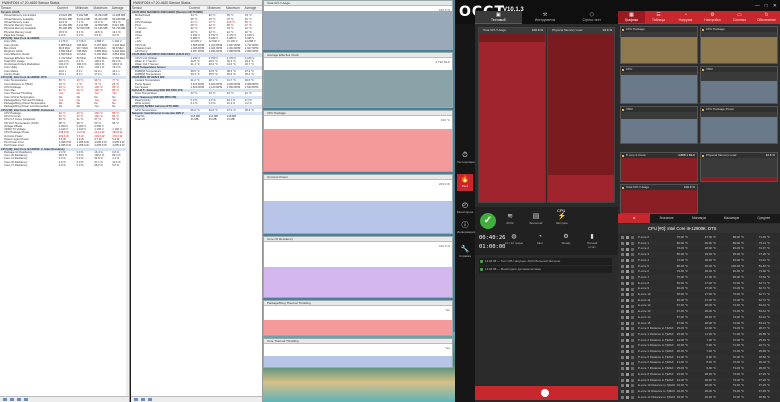 This screenshot has width=780, height=402. Describe the element at coordinates (26, 399) in the screenshot. I see `close-icon` at that location.